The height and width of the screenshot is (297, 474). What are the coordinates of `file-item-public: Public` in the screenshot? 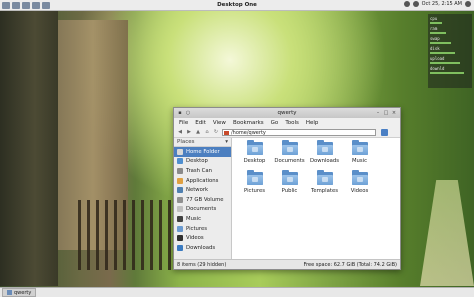 It's located at (289, 182).